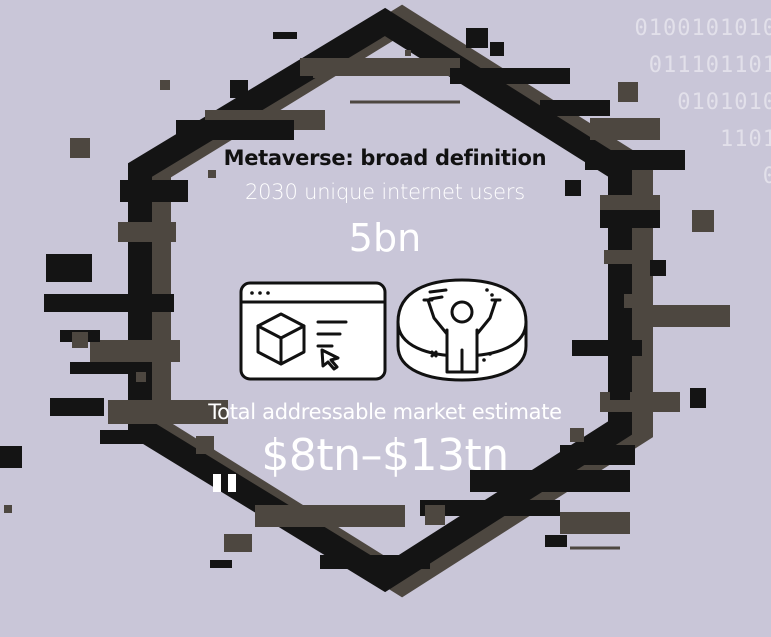 The width and height of the screenshot is (771, 637). What do you see at coordinates (385, 455) in the screenshot?
I see `market-value: $8tn–$13tn` at bounding box center [385, 455].